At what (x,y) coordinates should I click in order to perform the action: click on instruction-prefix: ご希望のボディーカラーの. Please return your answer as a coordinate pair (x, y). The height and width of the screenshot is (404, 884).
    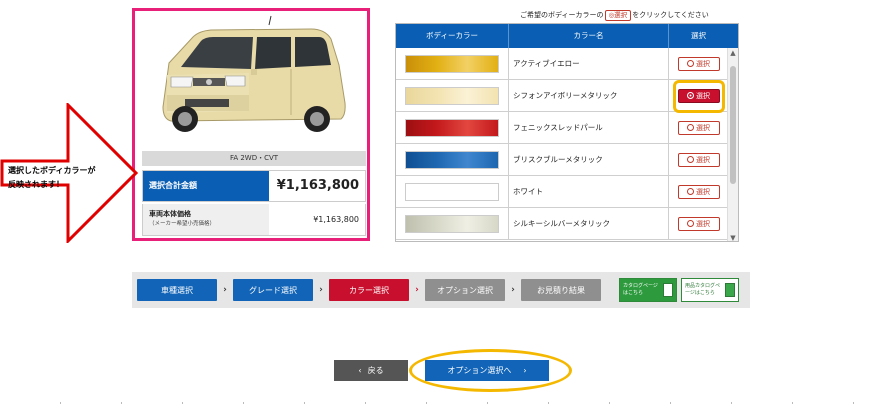
    Looking at the image, I should click on (562, 15).